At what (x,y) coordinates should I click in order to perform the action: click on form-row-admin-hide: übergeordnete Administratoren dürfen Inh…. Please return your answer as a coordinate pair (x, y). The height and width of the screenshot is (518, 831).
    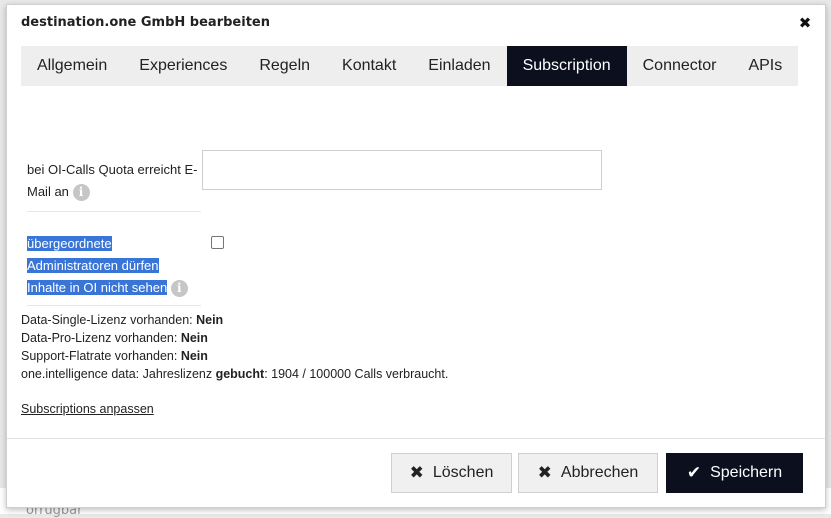
    Looking at the image, I should click on (337, 258).